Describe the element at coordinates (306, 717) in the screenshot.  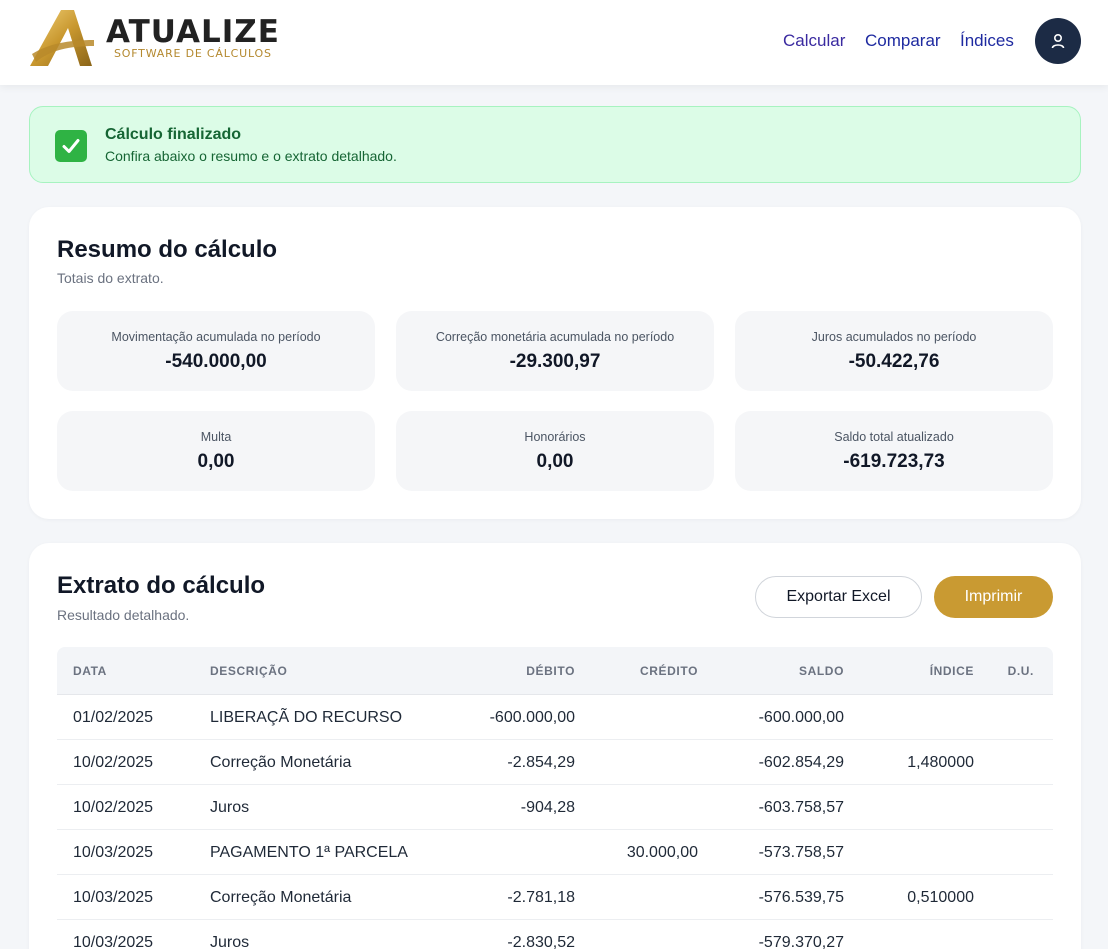
I see `cell-descricao: LIBERAÇÃ DO RECURSO` at that location.